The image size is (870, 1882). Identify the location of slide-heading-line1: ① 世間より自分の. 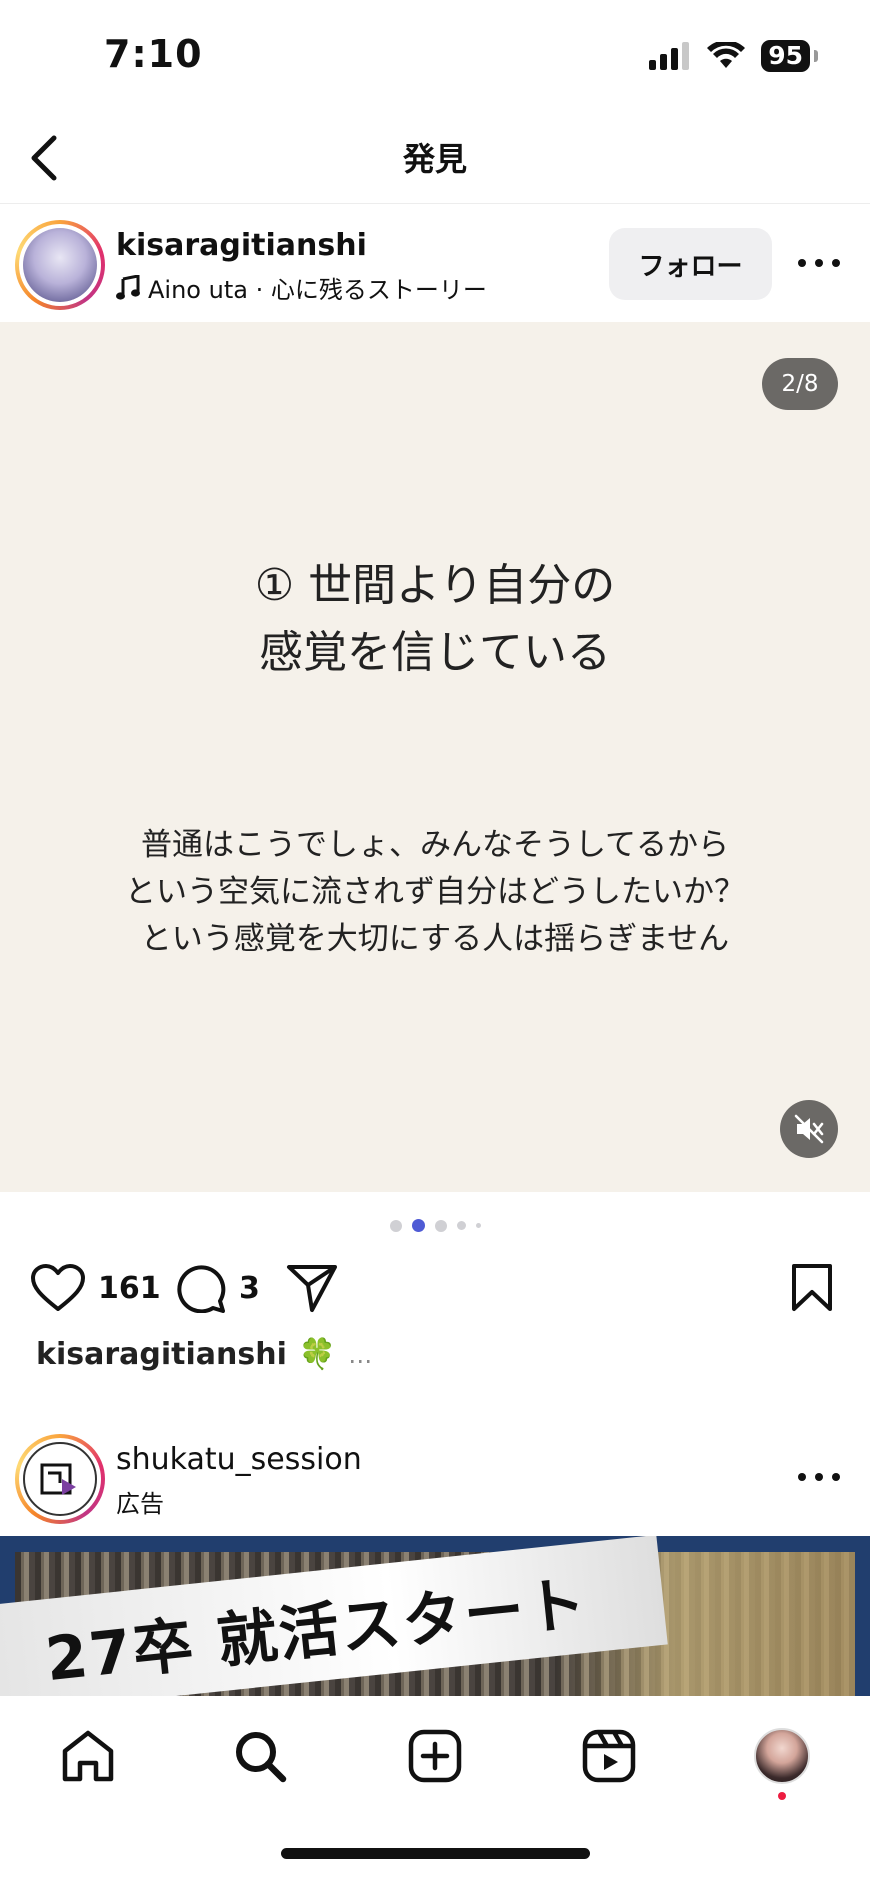
(435, 585).